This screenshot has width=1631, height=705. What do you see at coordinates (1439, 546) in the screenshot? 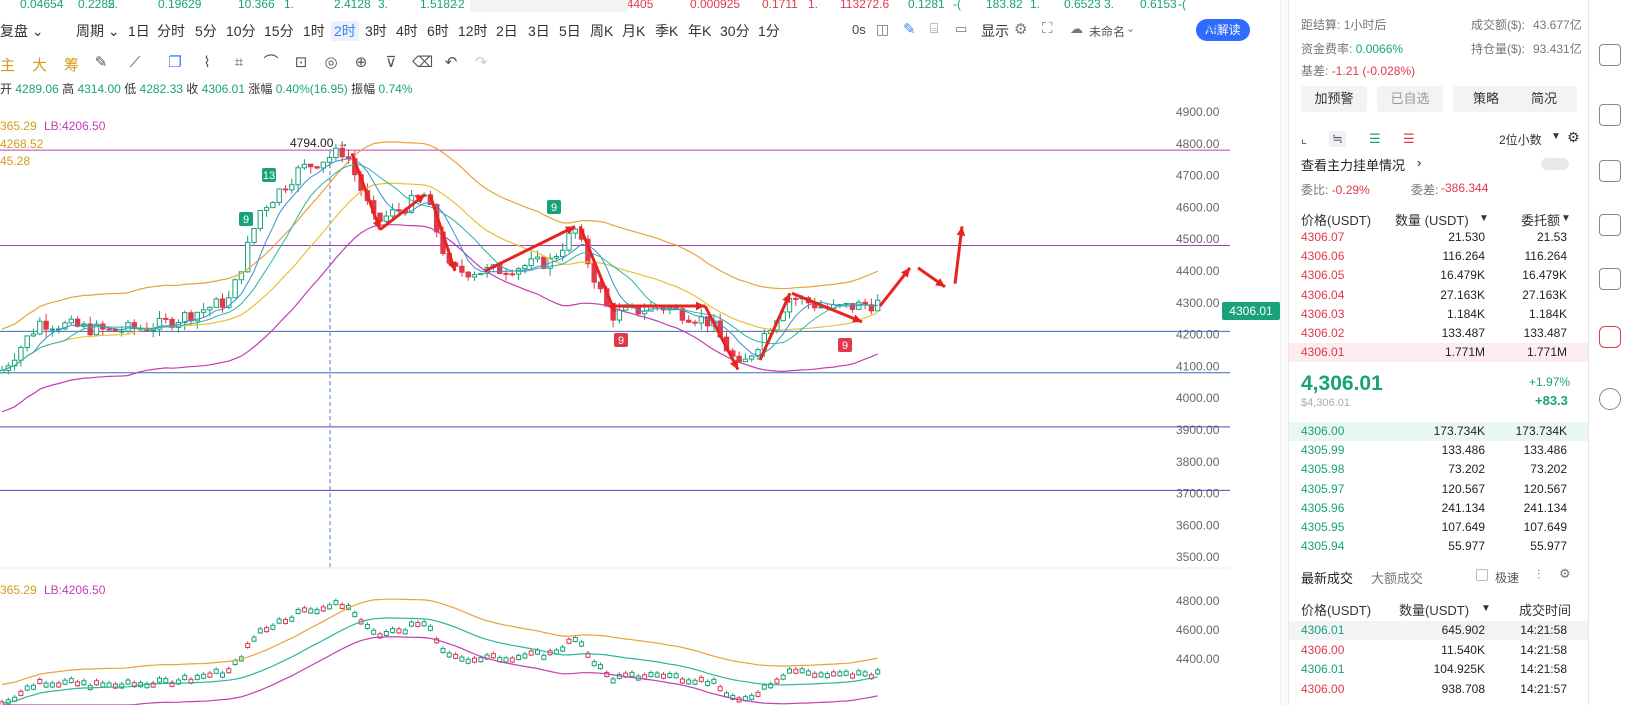
I see `order-row: 4305.94 55.977 55.977` at bounding box center [1439, 546].